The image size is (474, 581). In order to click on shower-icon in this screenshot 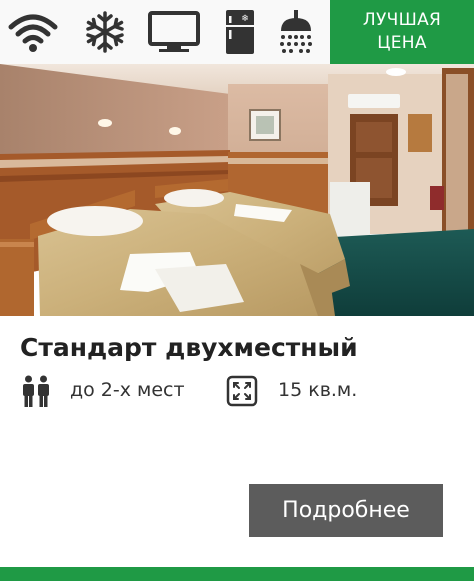, I will do `click(296, 32)`.